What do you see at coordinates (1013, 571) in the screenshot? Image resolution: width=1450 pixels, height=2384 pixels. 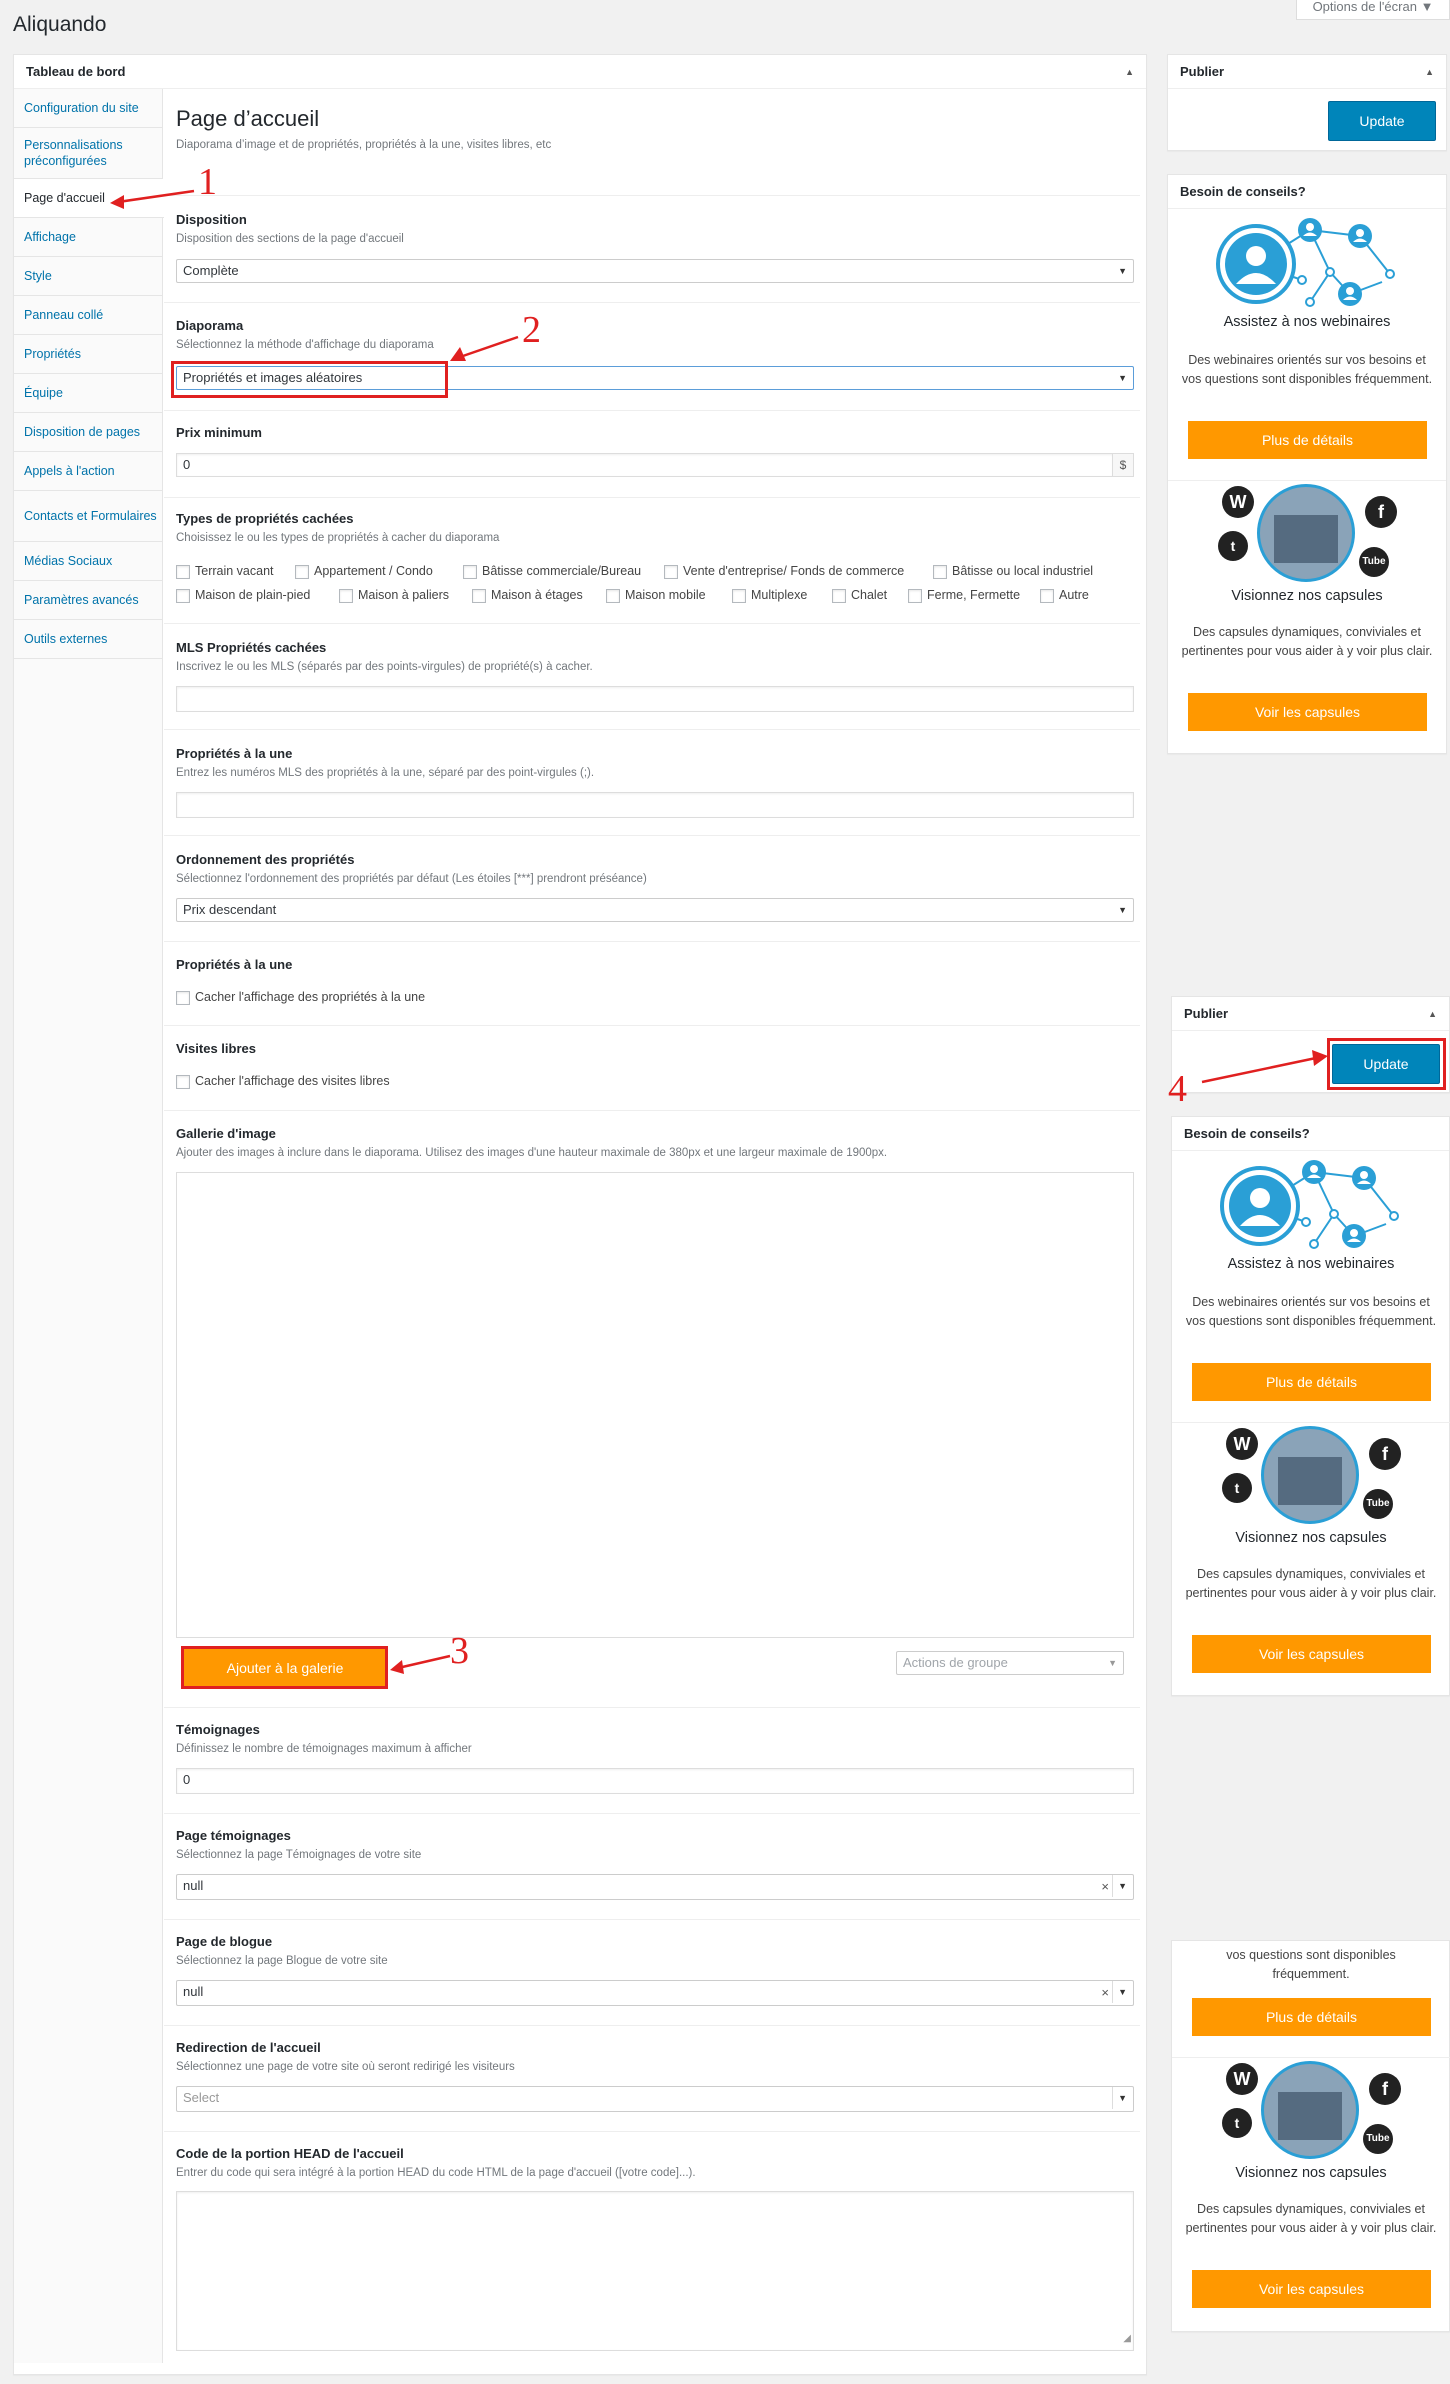 I see `type-checkbox: Bâtisse ou local industriel` at bounding box center [1013, 571].